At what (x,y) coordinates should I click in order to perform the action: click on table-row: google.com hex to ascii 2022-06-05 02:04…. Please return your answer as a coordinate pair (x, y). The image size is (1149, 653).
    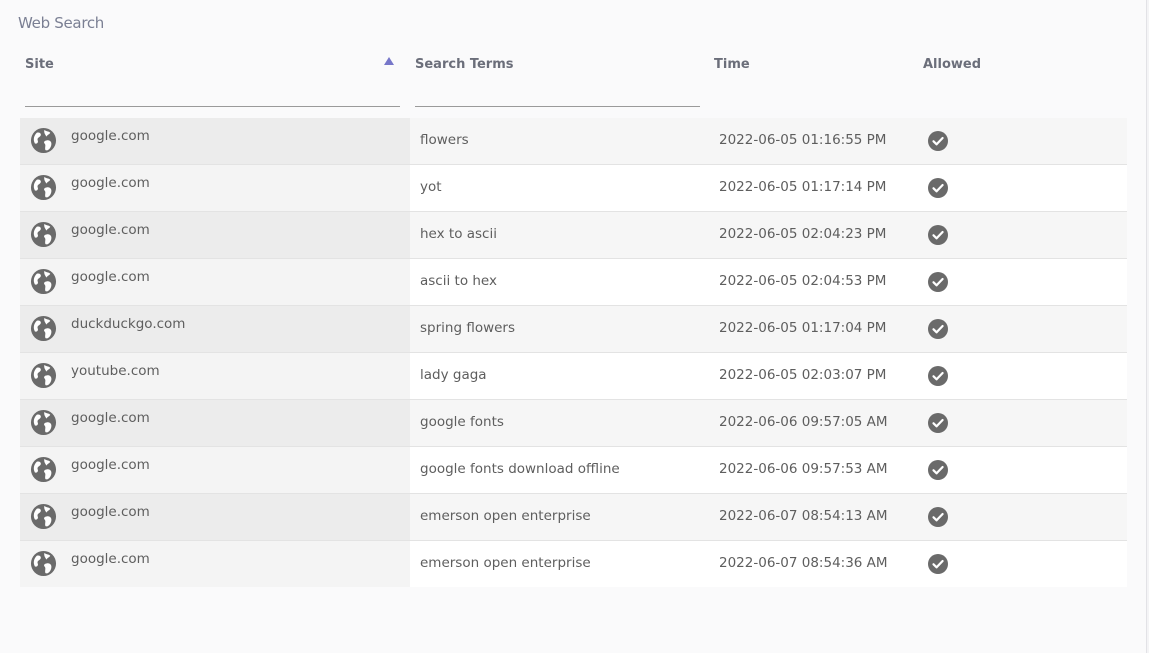
    Looking at the image, I should click on (573, 235).